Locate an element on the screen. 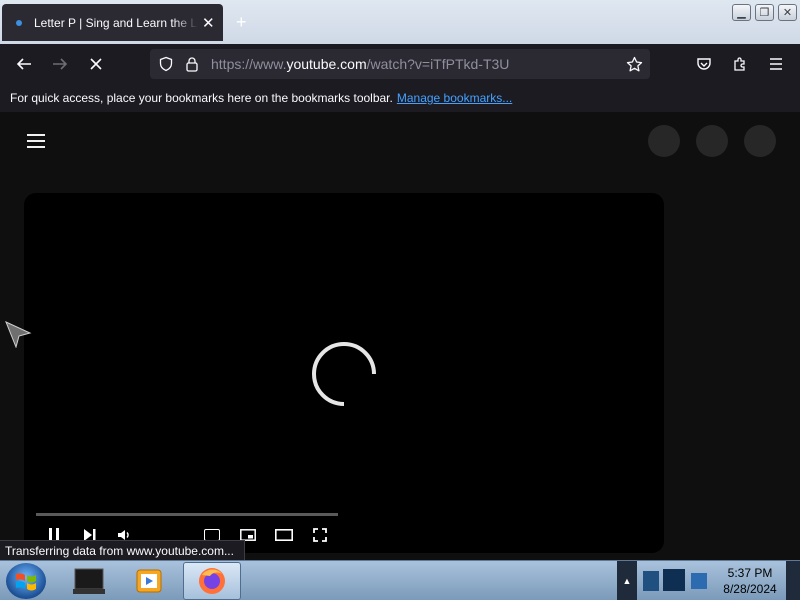 The height and width of the screenshot is (600, 800). lock-icon is located at coordinates (192, 64).